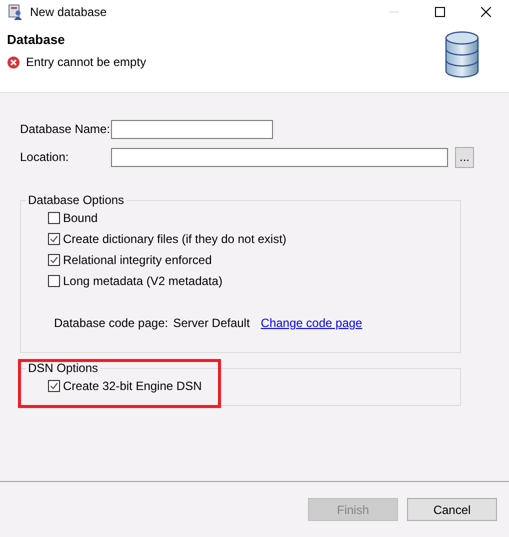 Image resolution: width=509 pixels, height=537 pixels. What do you see at coordinates (137, 259) in the screenshot?
I see `checkbox-label: Relational integrity enforced` at bounding box center [137, 259].